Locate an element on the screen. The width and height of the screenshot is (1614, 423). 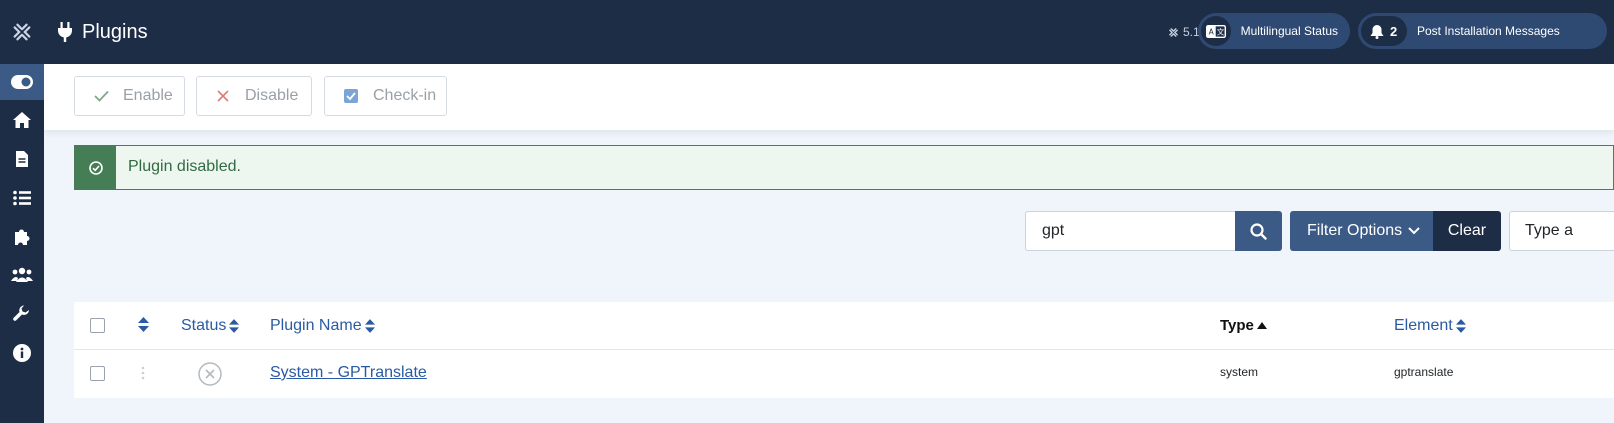
list-icon is located at coordinates (22, 198).